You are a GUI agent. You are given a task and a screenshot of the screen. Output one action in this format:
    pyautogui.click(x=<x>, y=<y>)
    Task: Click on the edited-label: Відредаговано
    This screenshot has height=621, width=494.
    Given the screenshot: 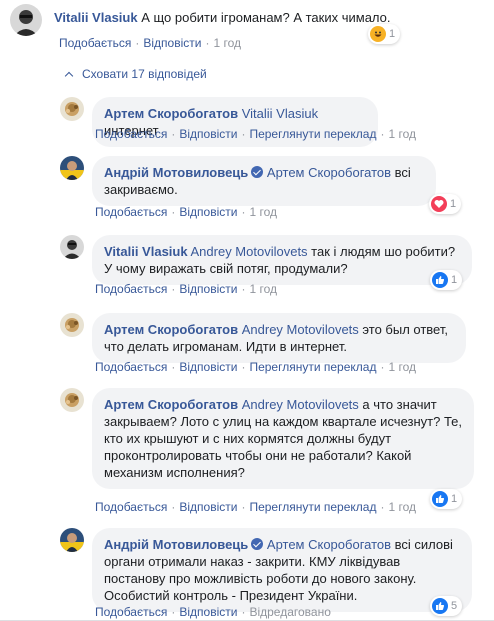 What is the action you would take?
    pyautogui.click(x=289, y=612)
    